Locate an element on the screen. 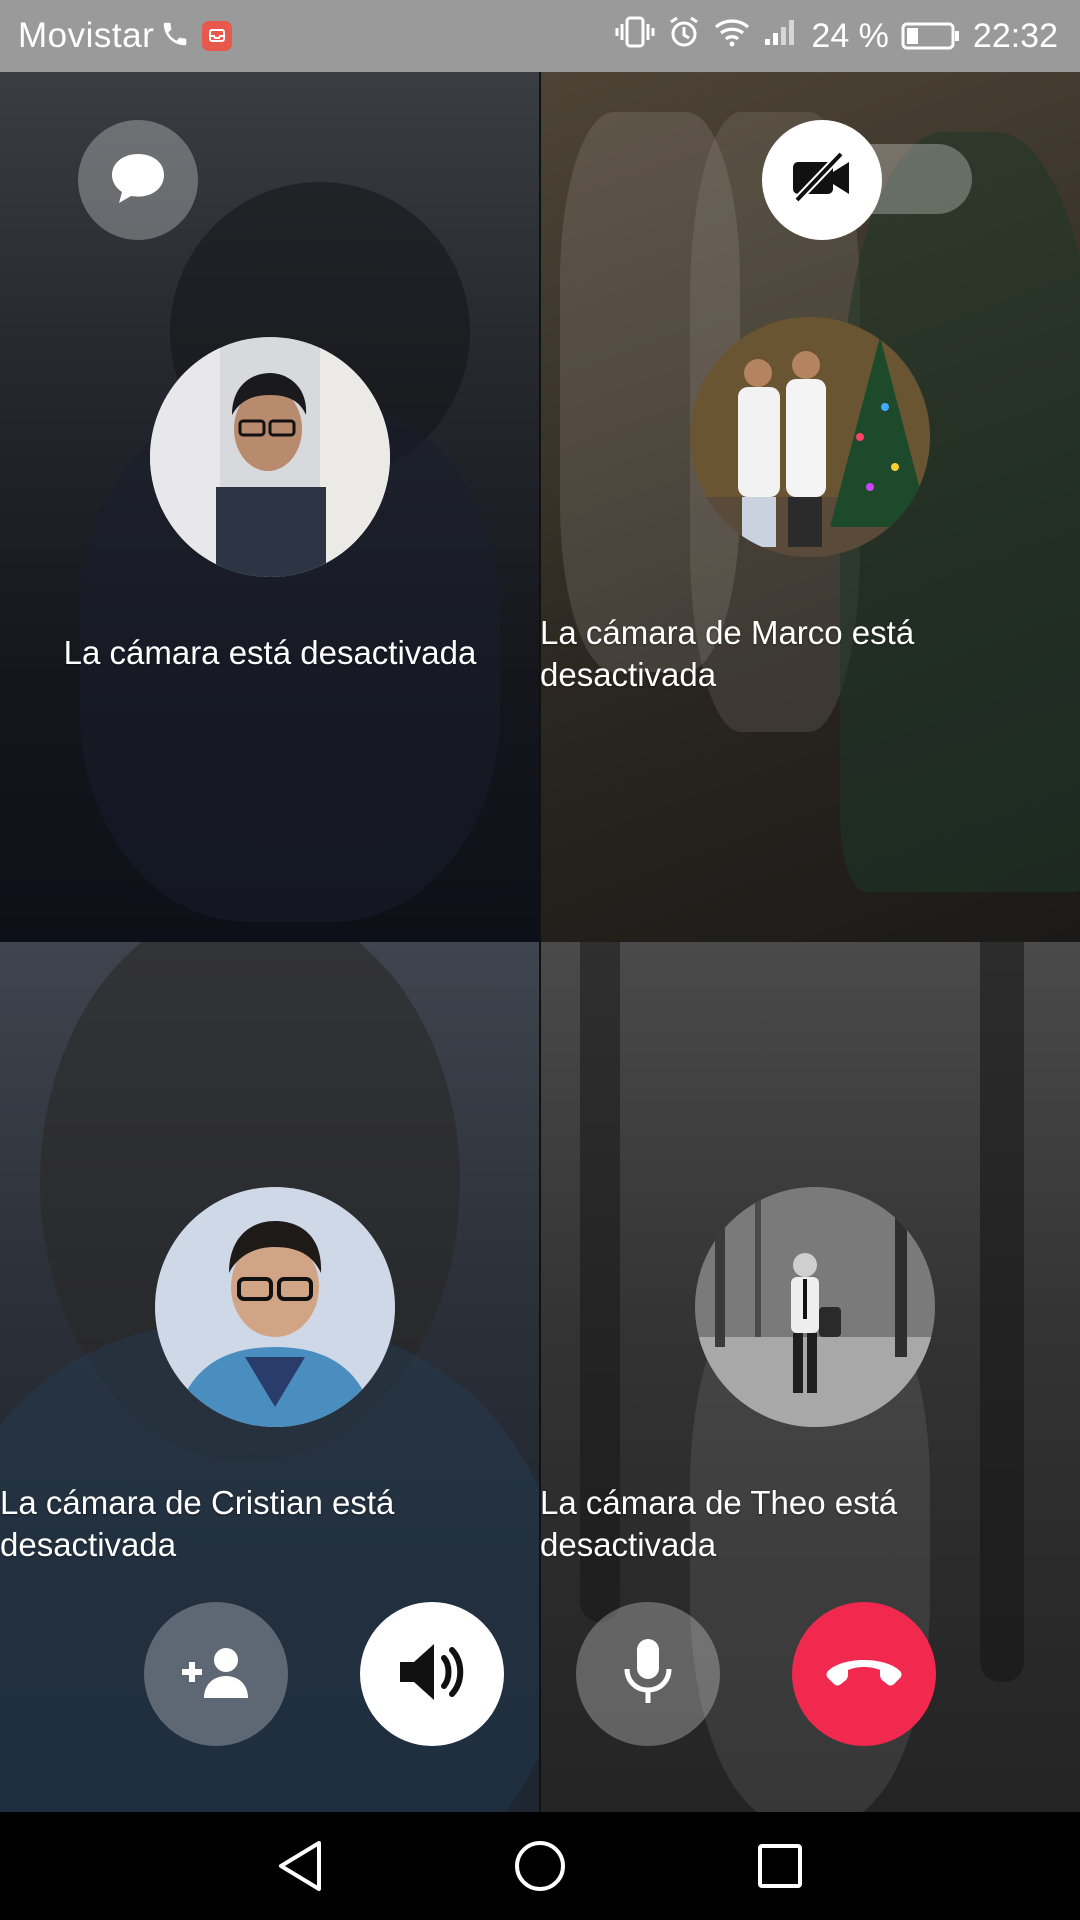 The width and height of the screenshot is (1080, 1920). speaker-button is located at coordinates (432, 1674).